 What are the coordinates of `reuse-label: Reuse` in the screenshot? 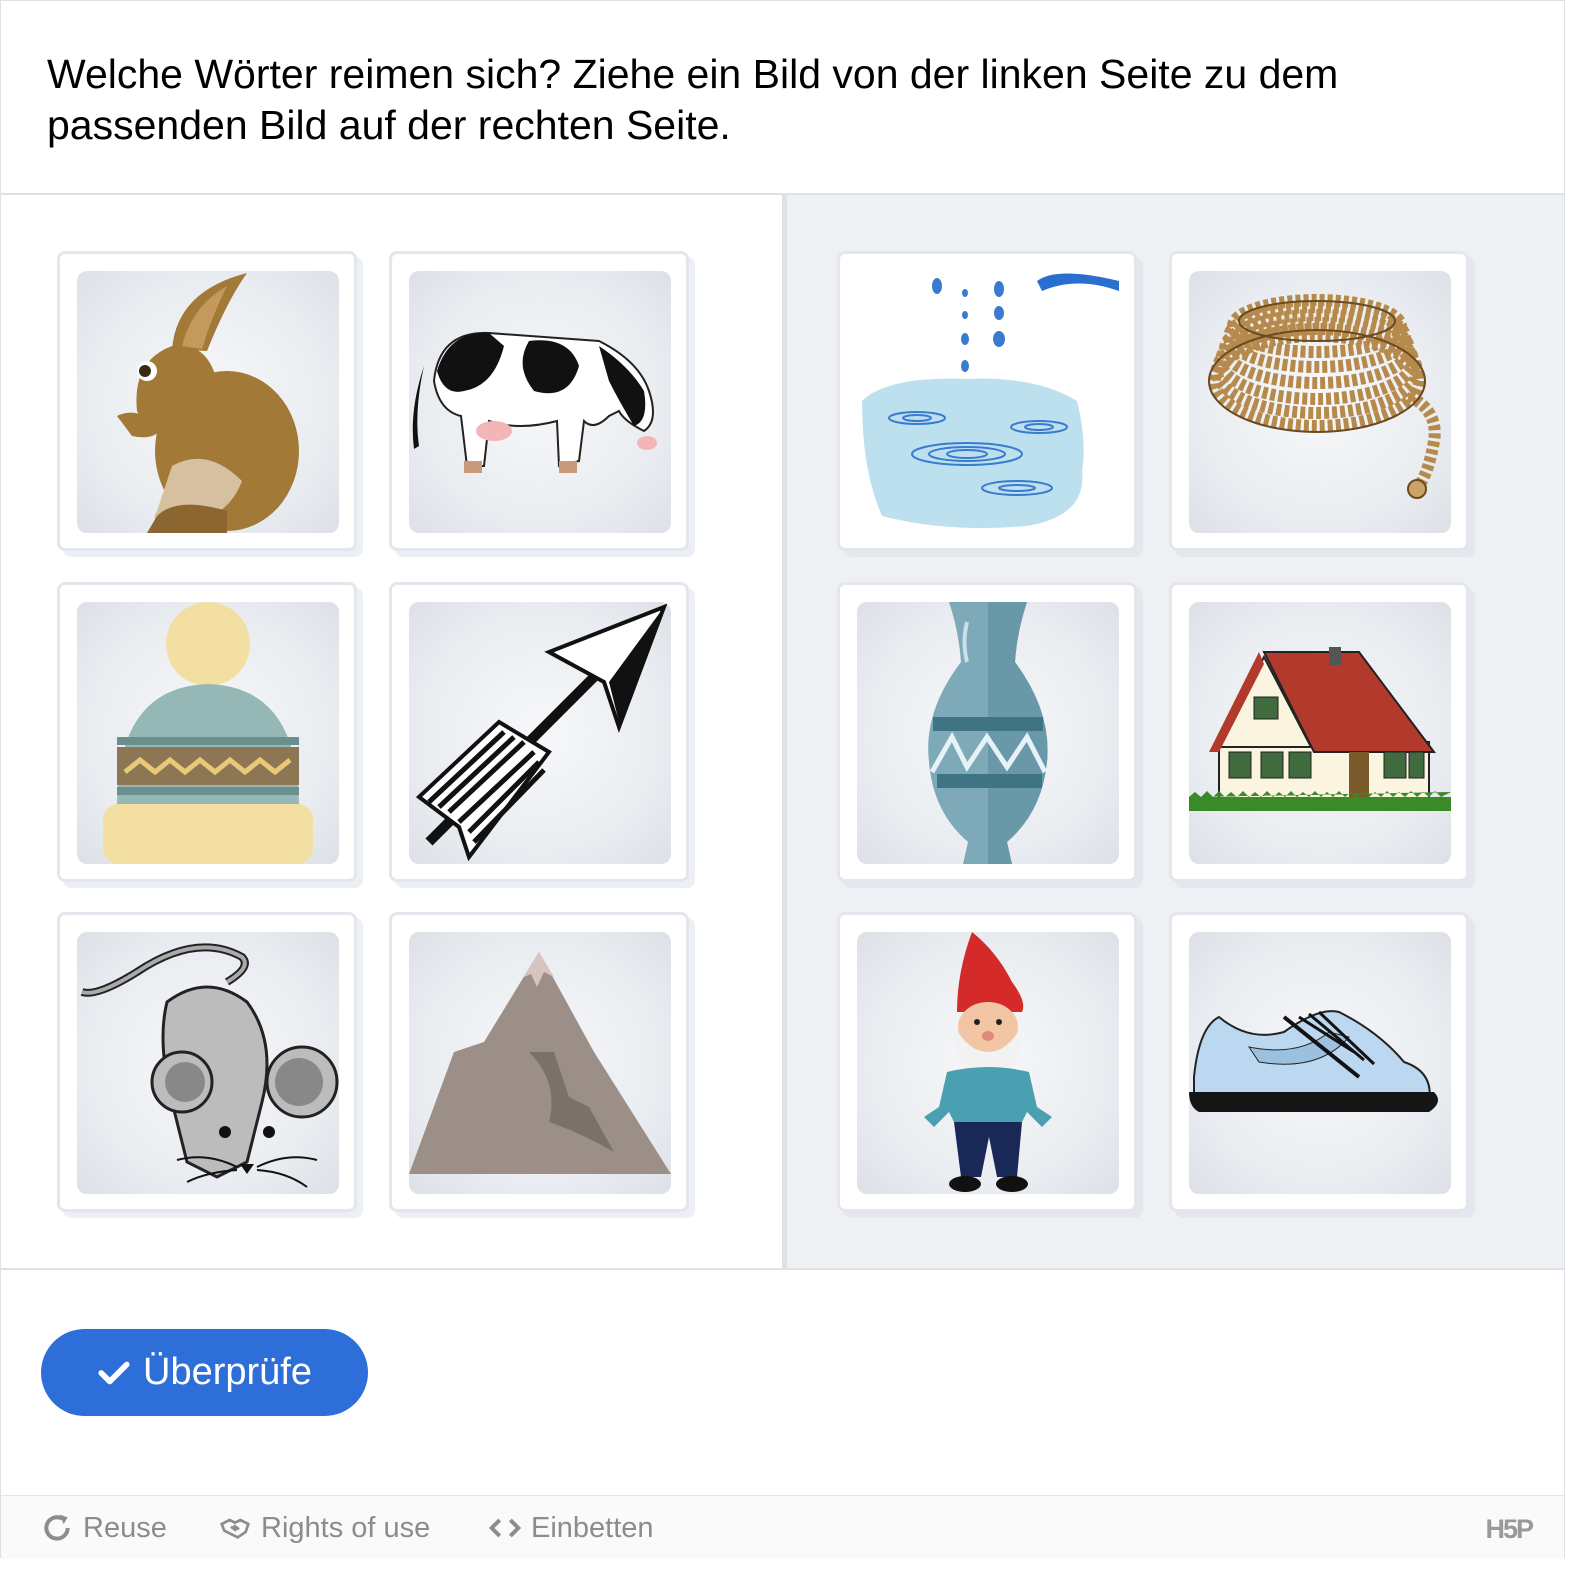 It's located at (125, 1527).